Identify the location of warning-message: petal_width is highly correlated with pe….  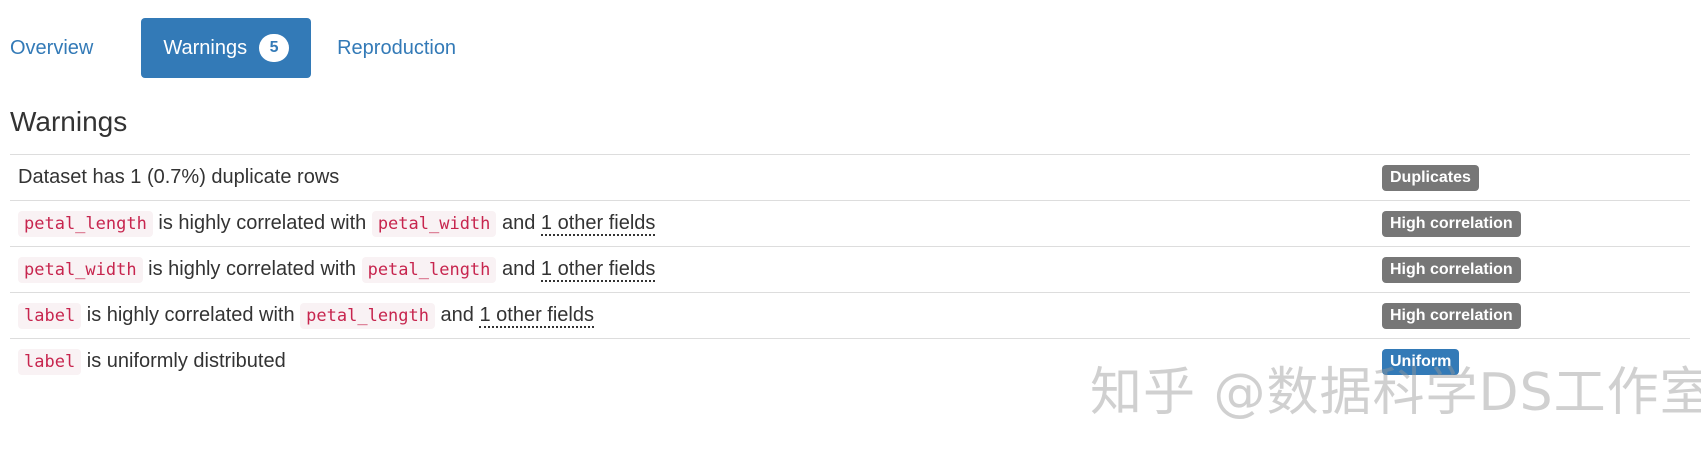
(692, 270).